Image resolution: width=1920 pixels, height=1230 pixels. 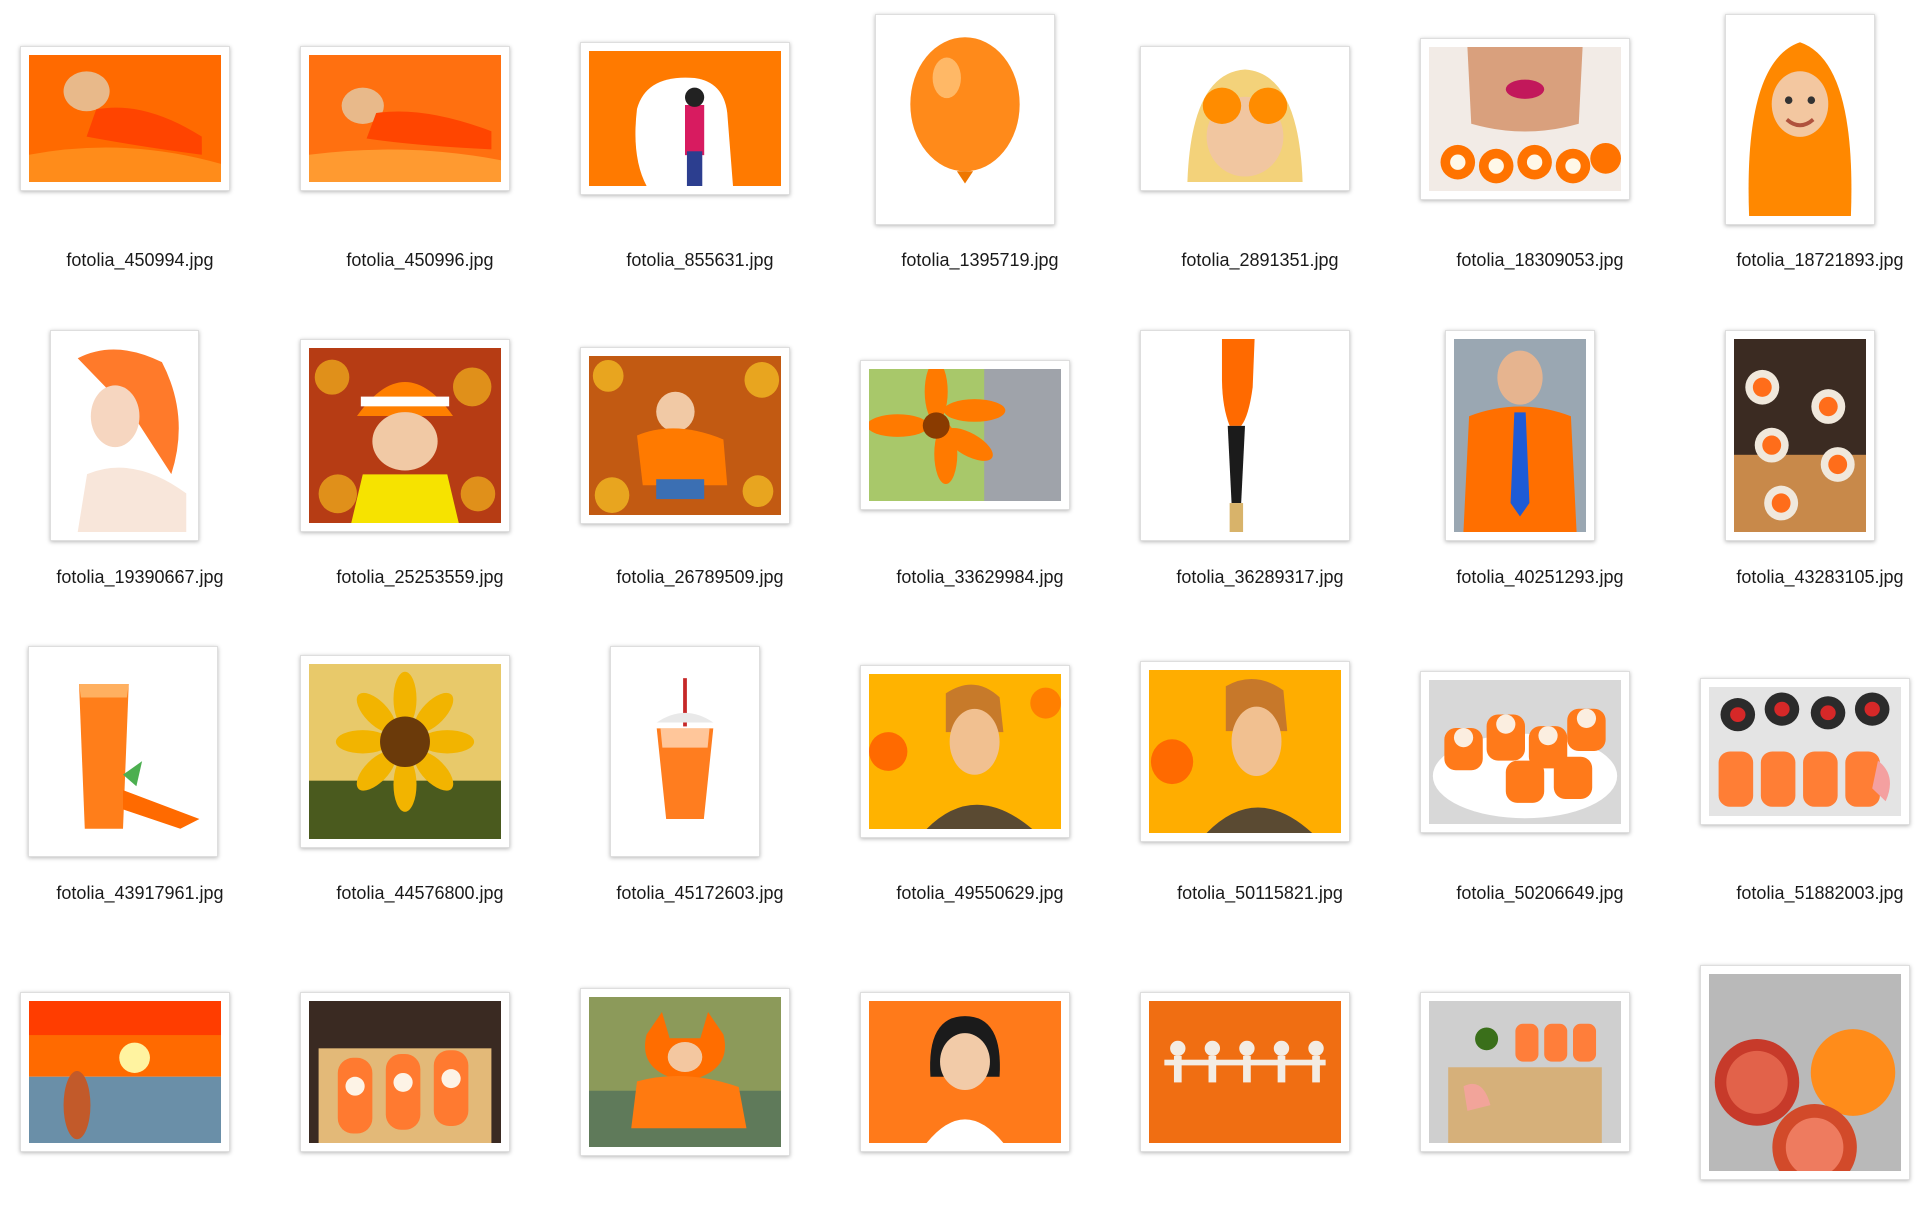 I want to click on file-name: fotolia_18309053.jpg, so click(x=1540, y=260).